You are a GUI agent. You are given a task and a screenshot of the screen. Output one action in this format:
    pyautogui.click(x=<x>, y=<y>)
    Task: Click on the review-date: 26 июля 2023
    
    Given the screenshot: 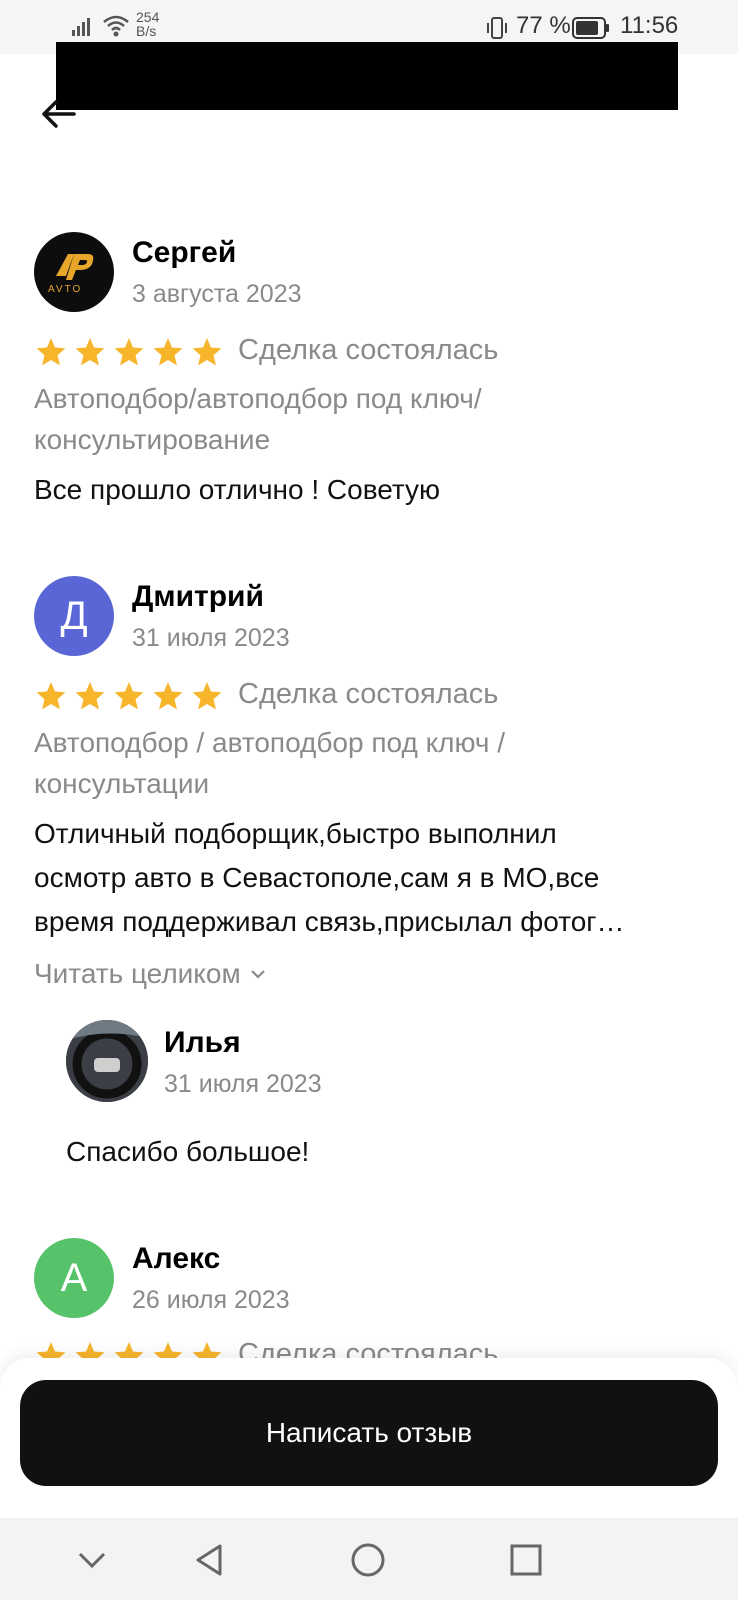 What is the action you would take?
    pyautogui.click(x=211, y=1300)
    